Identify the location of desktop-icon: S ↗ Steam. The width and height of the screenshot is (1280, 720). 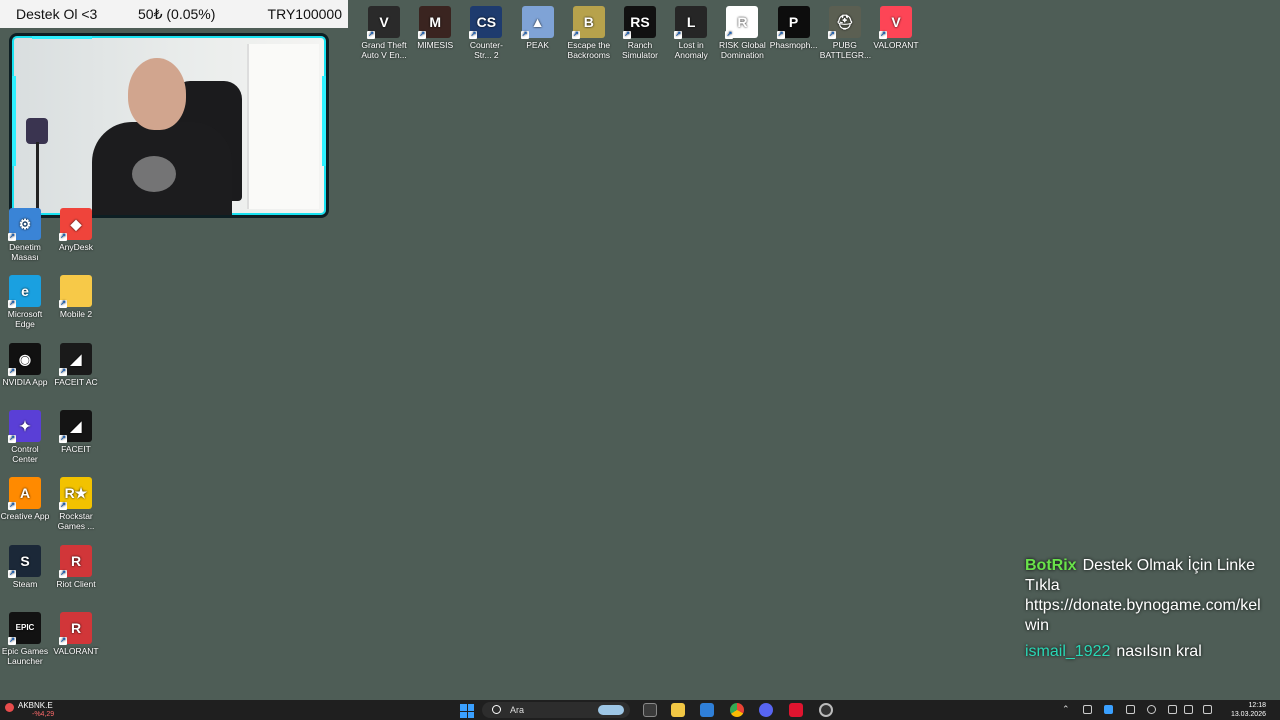
(25, 566).